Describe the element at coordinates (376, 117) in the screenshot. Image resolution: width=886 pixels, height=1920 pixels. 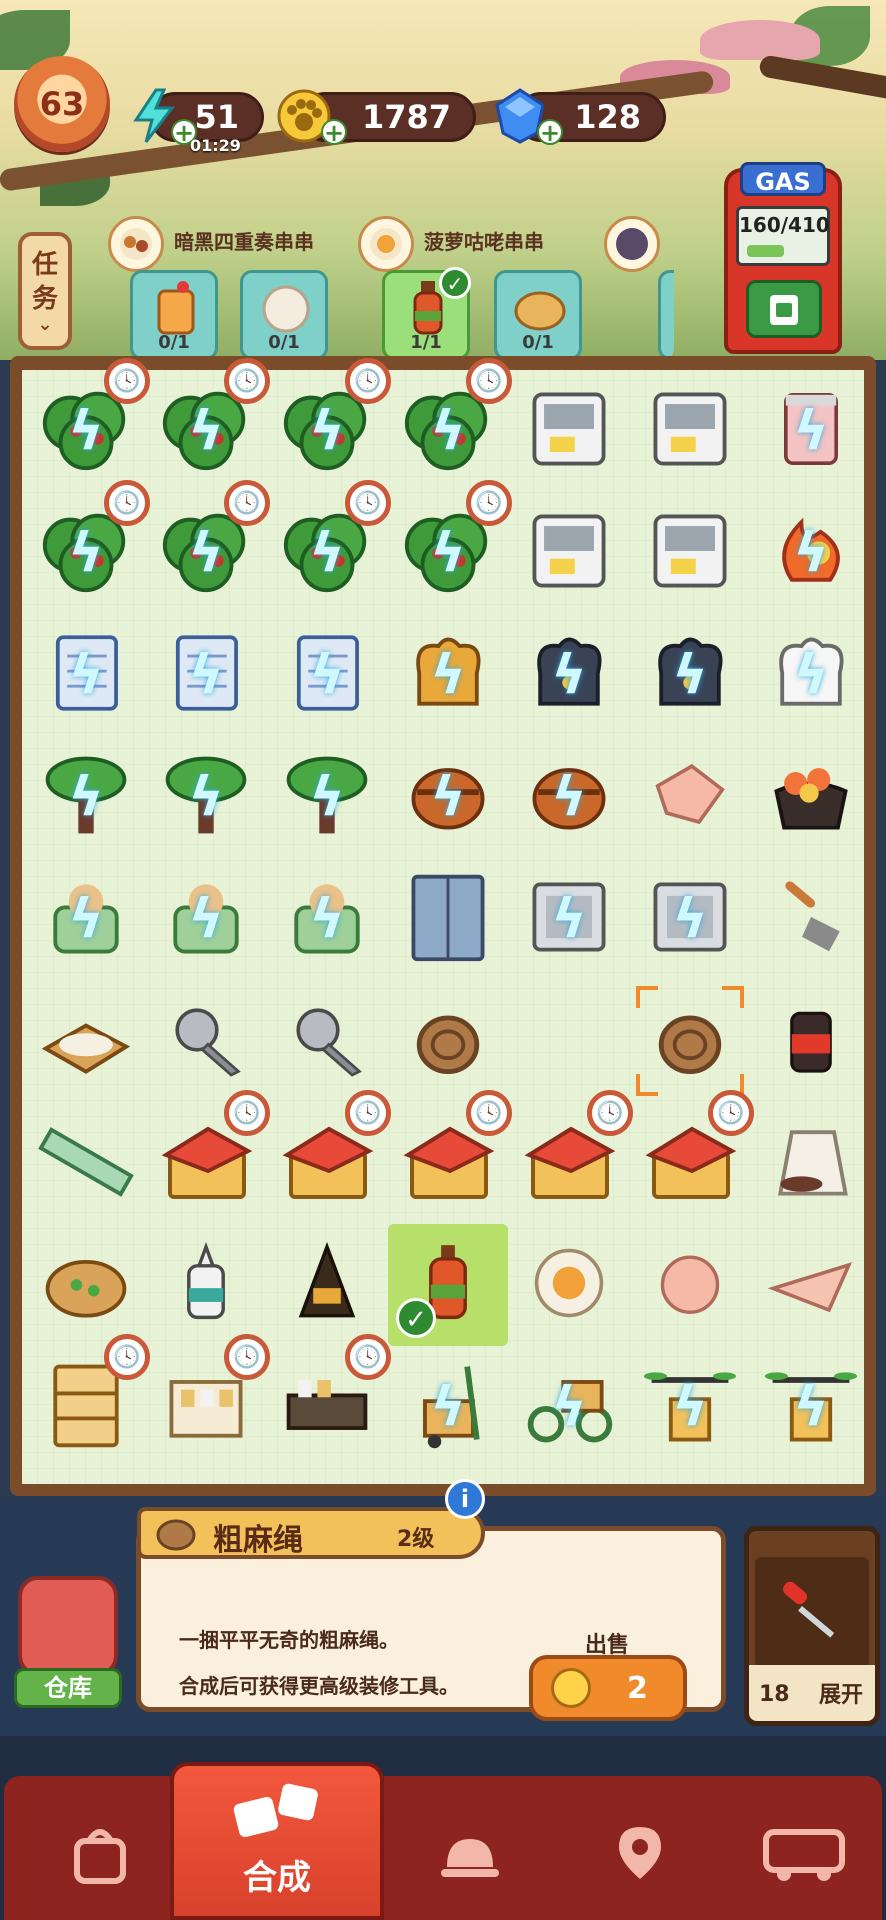
I see `coin-counter: + 1787` at that location.